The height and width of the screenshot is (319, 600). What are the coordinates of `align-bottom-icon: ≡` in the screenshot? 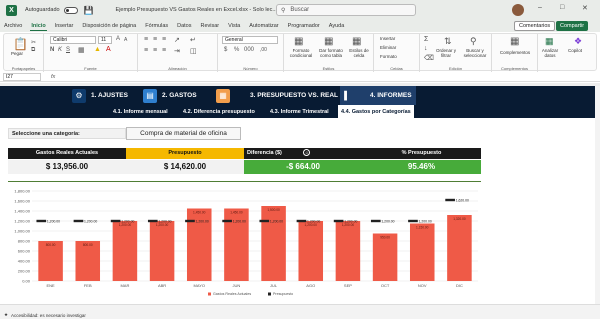 It's located at (164, 39).